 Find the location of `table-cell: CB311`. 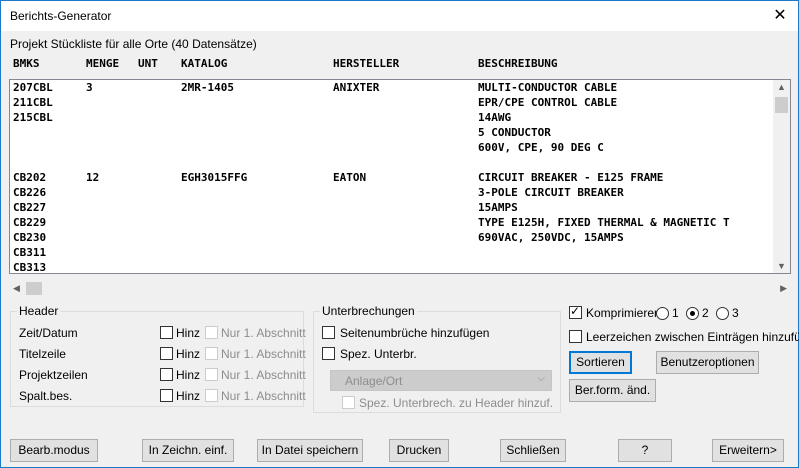

table-cell: CB311 is located at coordinates (30, 252).